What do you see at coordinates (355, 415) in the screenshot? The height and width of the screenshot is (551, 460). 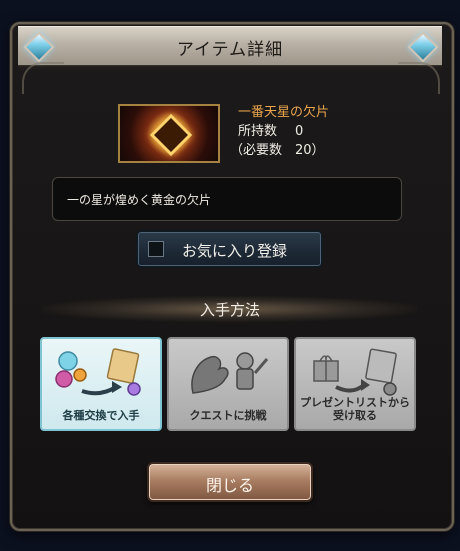 I see `present-label-line2: 受け取る` at bounding box center [355, 415].